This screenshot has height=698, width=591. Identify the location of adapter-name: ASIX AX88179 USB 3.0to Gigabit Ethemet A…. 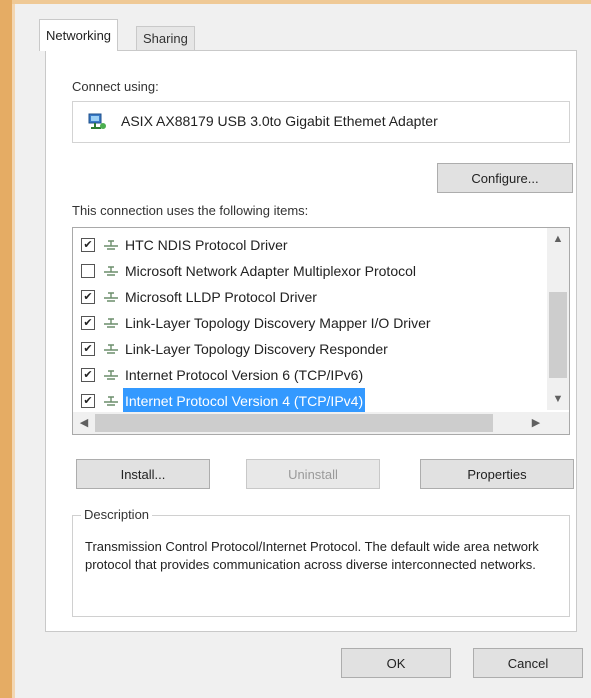
(279, 121).